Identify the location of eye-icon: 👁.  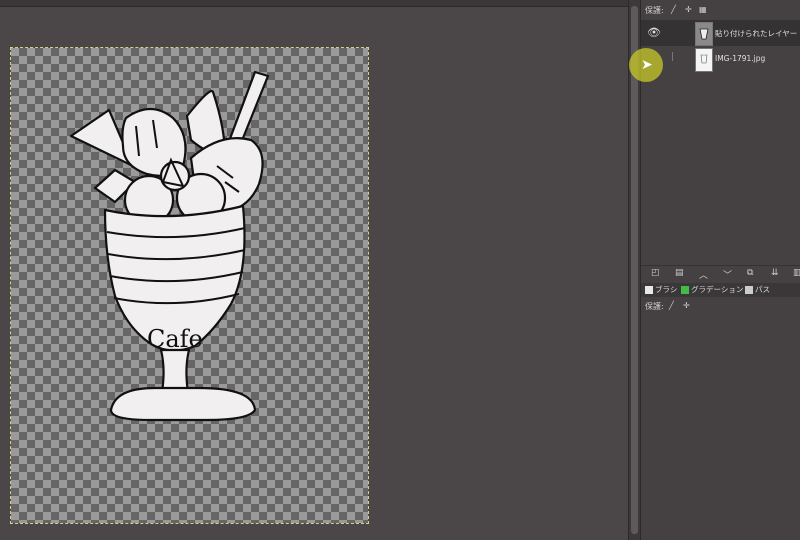
(654, 33).